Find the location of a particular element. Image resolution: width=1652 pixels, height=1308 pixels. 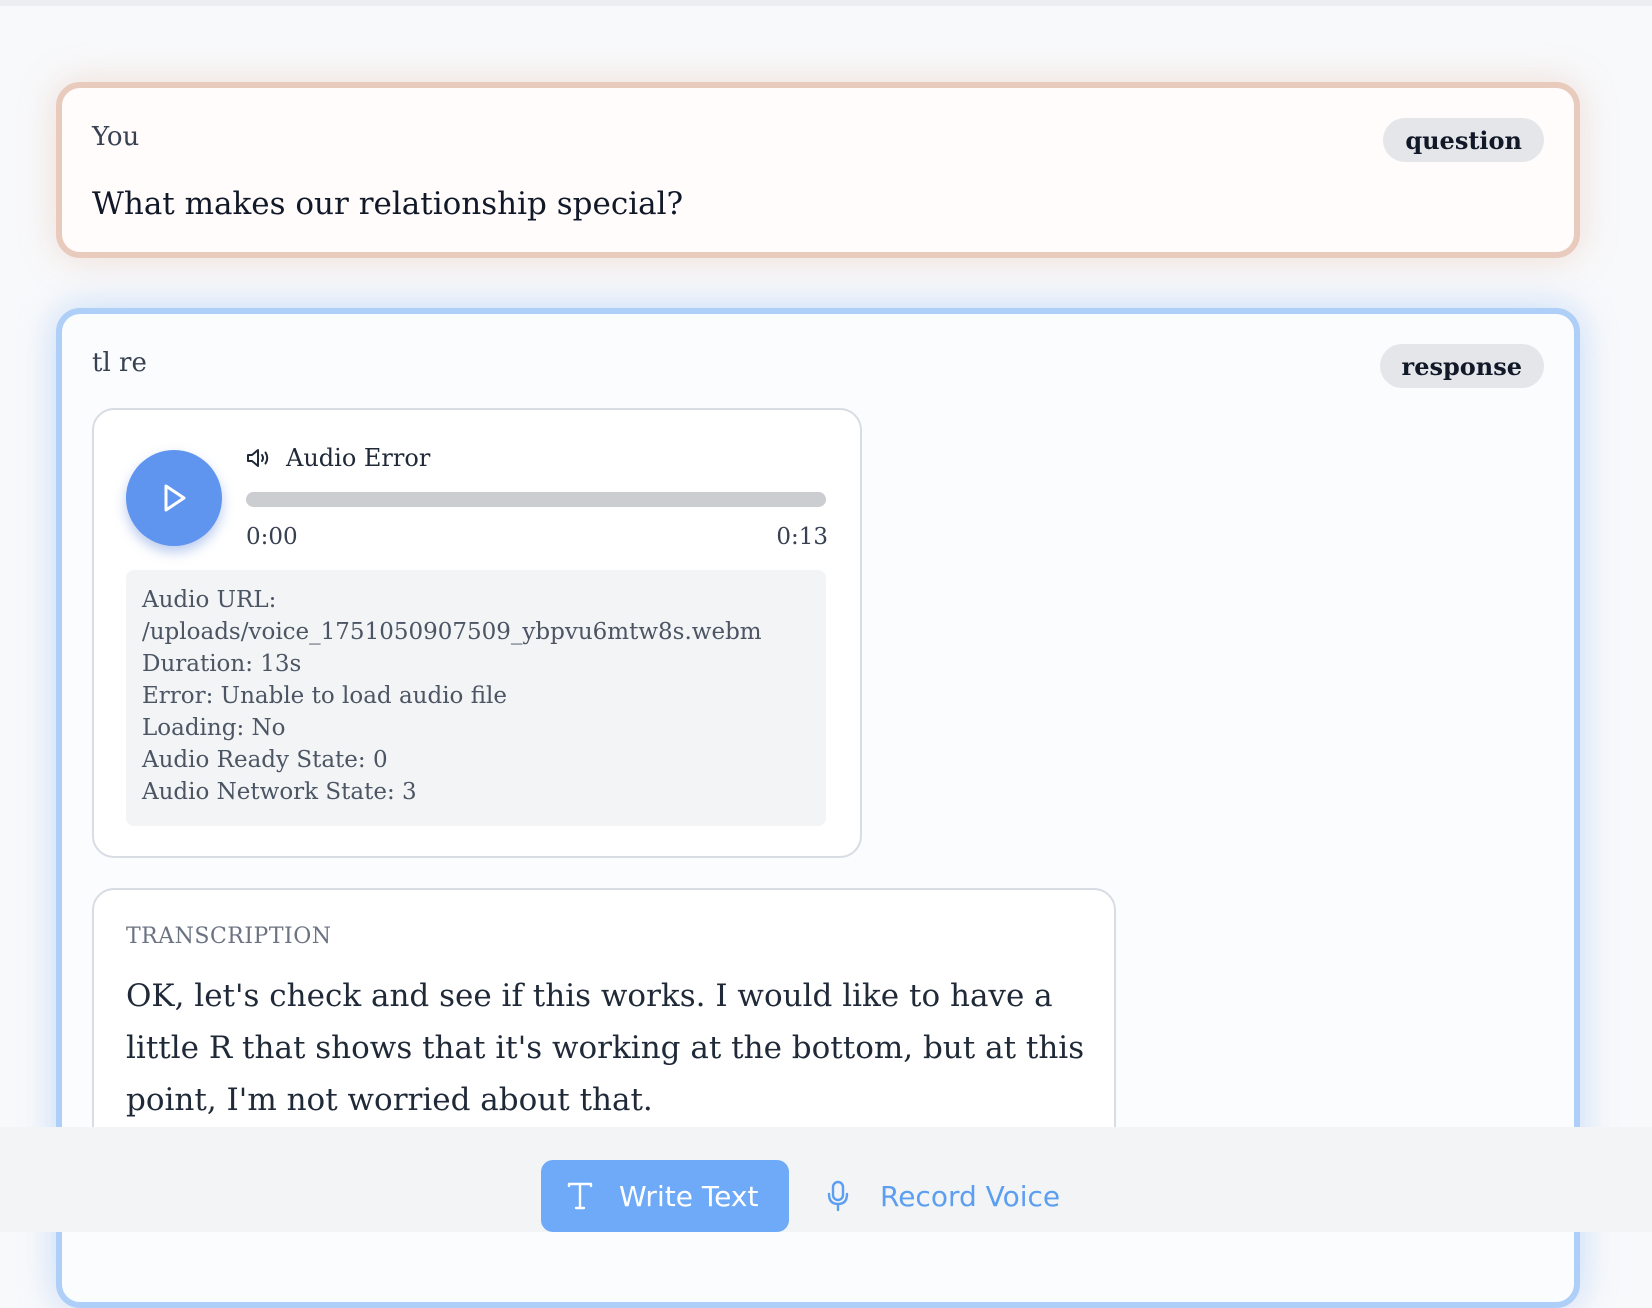

play-icon is located at coordinates (175, 498).